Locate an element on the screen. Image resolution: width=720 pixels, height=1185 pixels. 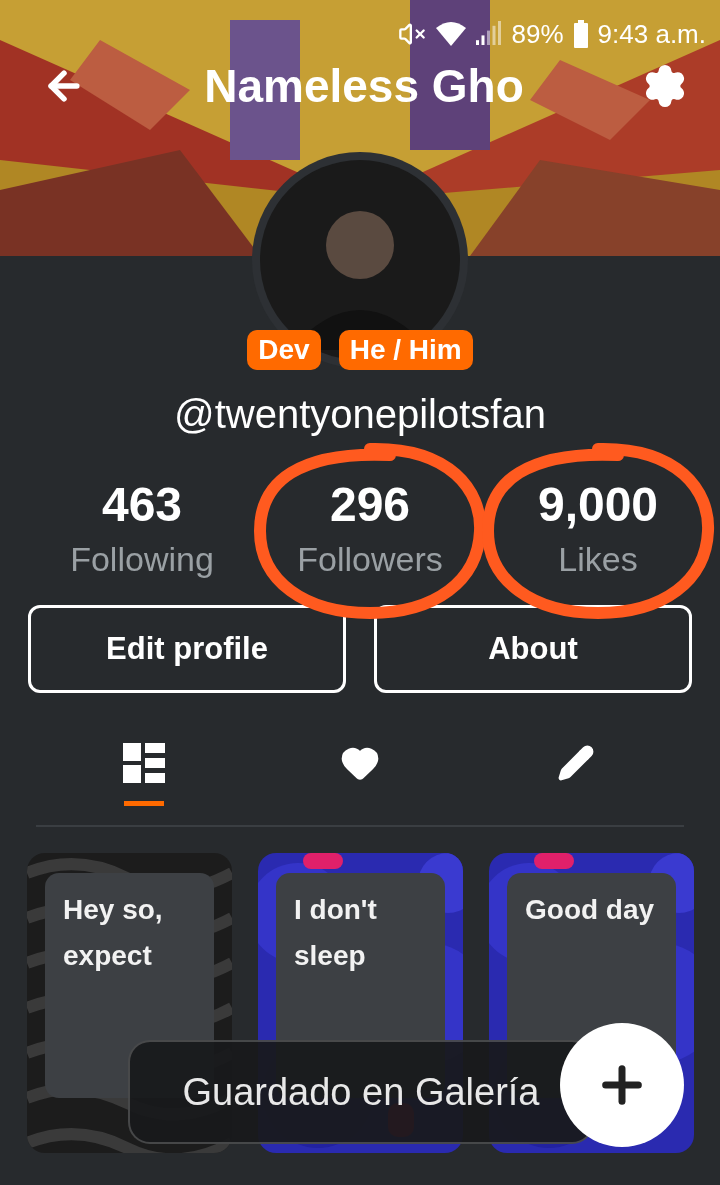
grid-icon is located at coordinates (144, 762).